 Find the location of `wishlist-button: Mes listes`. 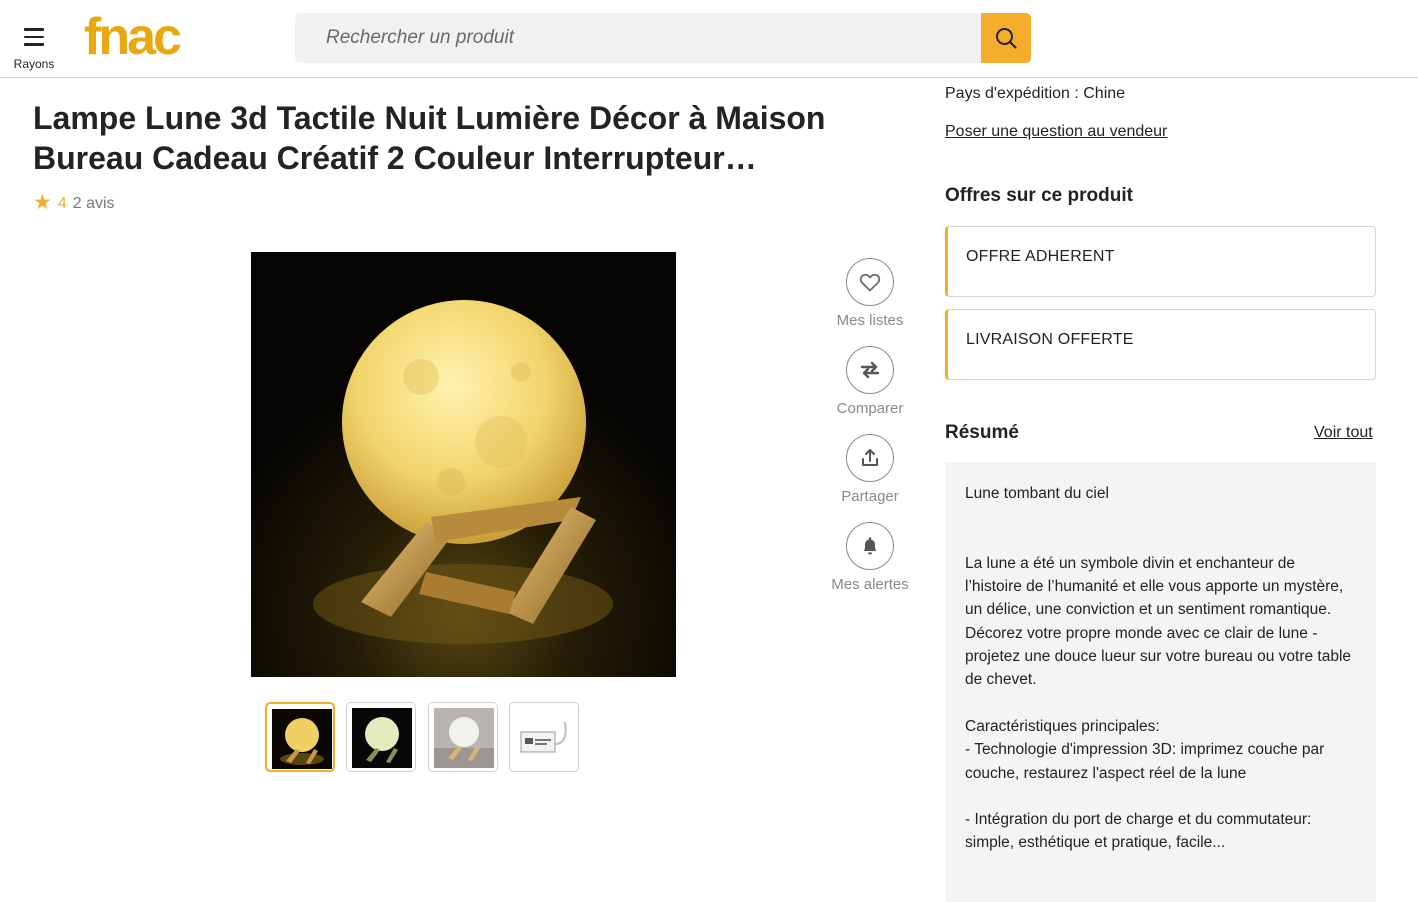

wishlist-button: Mes listes is located at coordinates (870, 293).